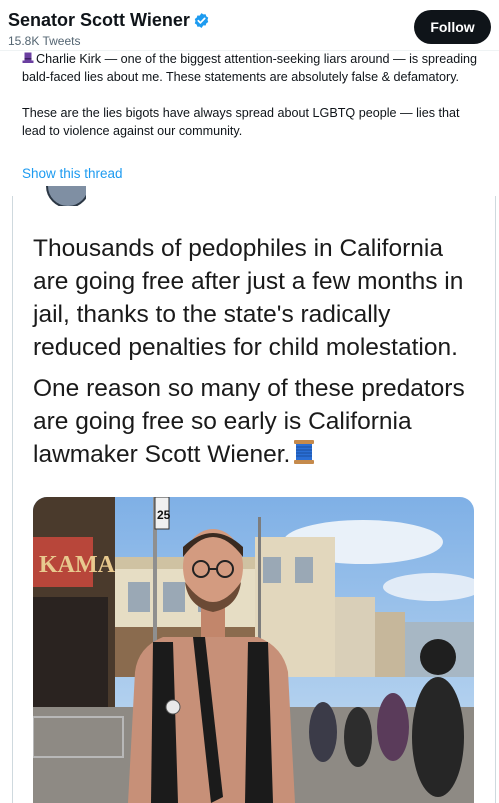  What do you see at coordinates (452, 27) in the screenshot?
I see `follow-button: Follow` at bounding box center [452, 27].